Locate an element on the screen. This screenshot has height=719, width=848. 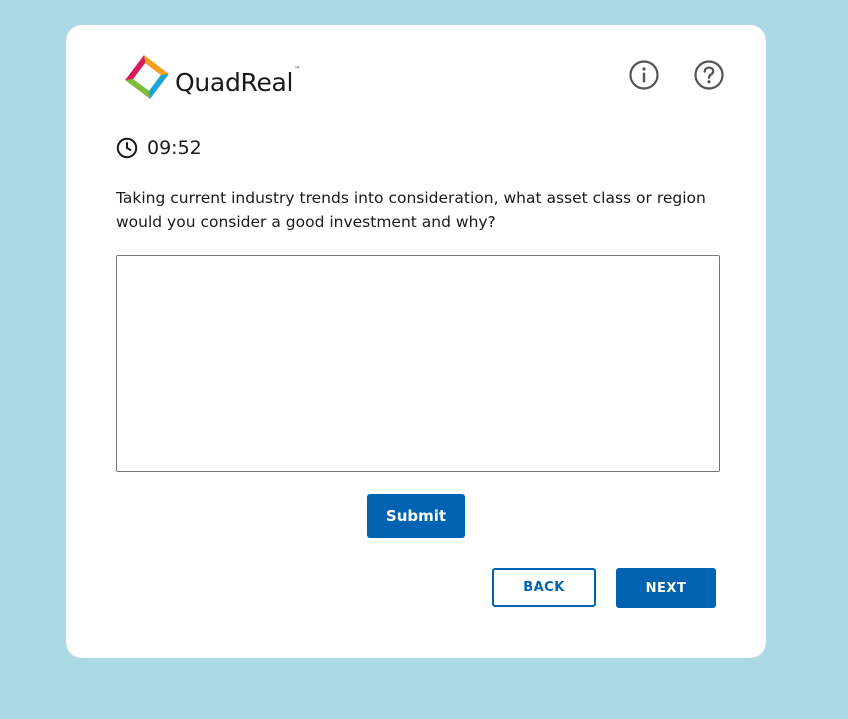
submit-button: Submit is located at coordinates (416, 516).